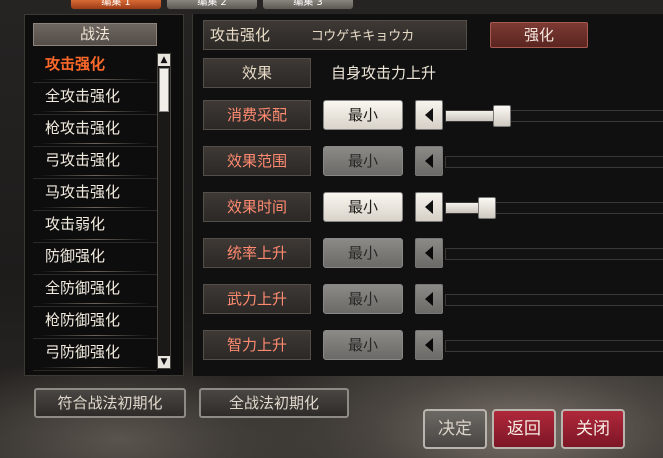 The width and height of the screenshot is (663, 458). What do you see at coordinates (95, 99) in the screenshot?
I see `skill-list-item: 全攻击强化` at bounding box center [95, 99].